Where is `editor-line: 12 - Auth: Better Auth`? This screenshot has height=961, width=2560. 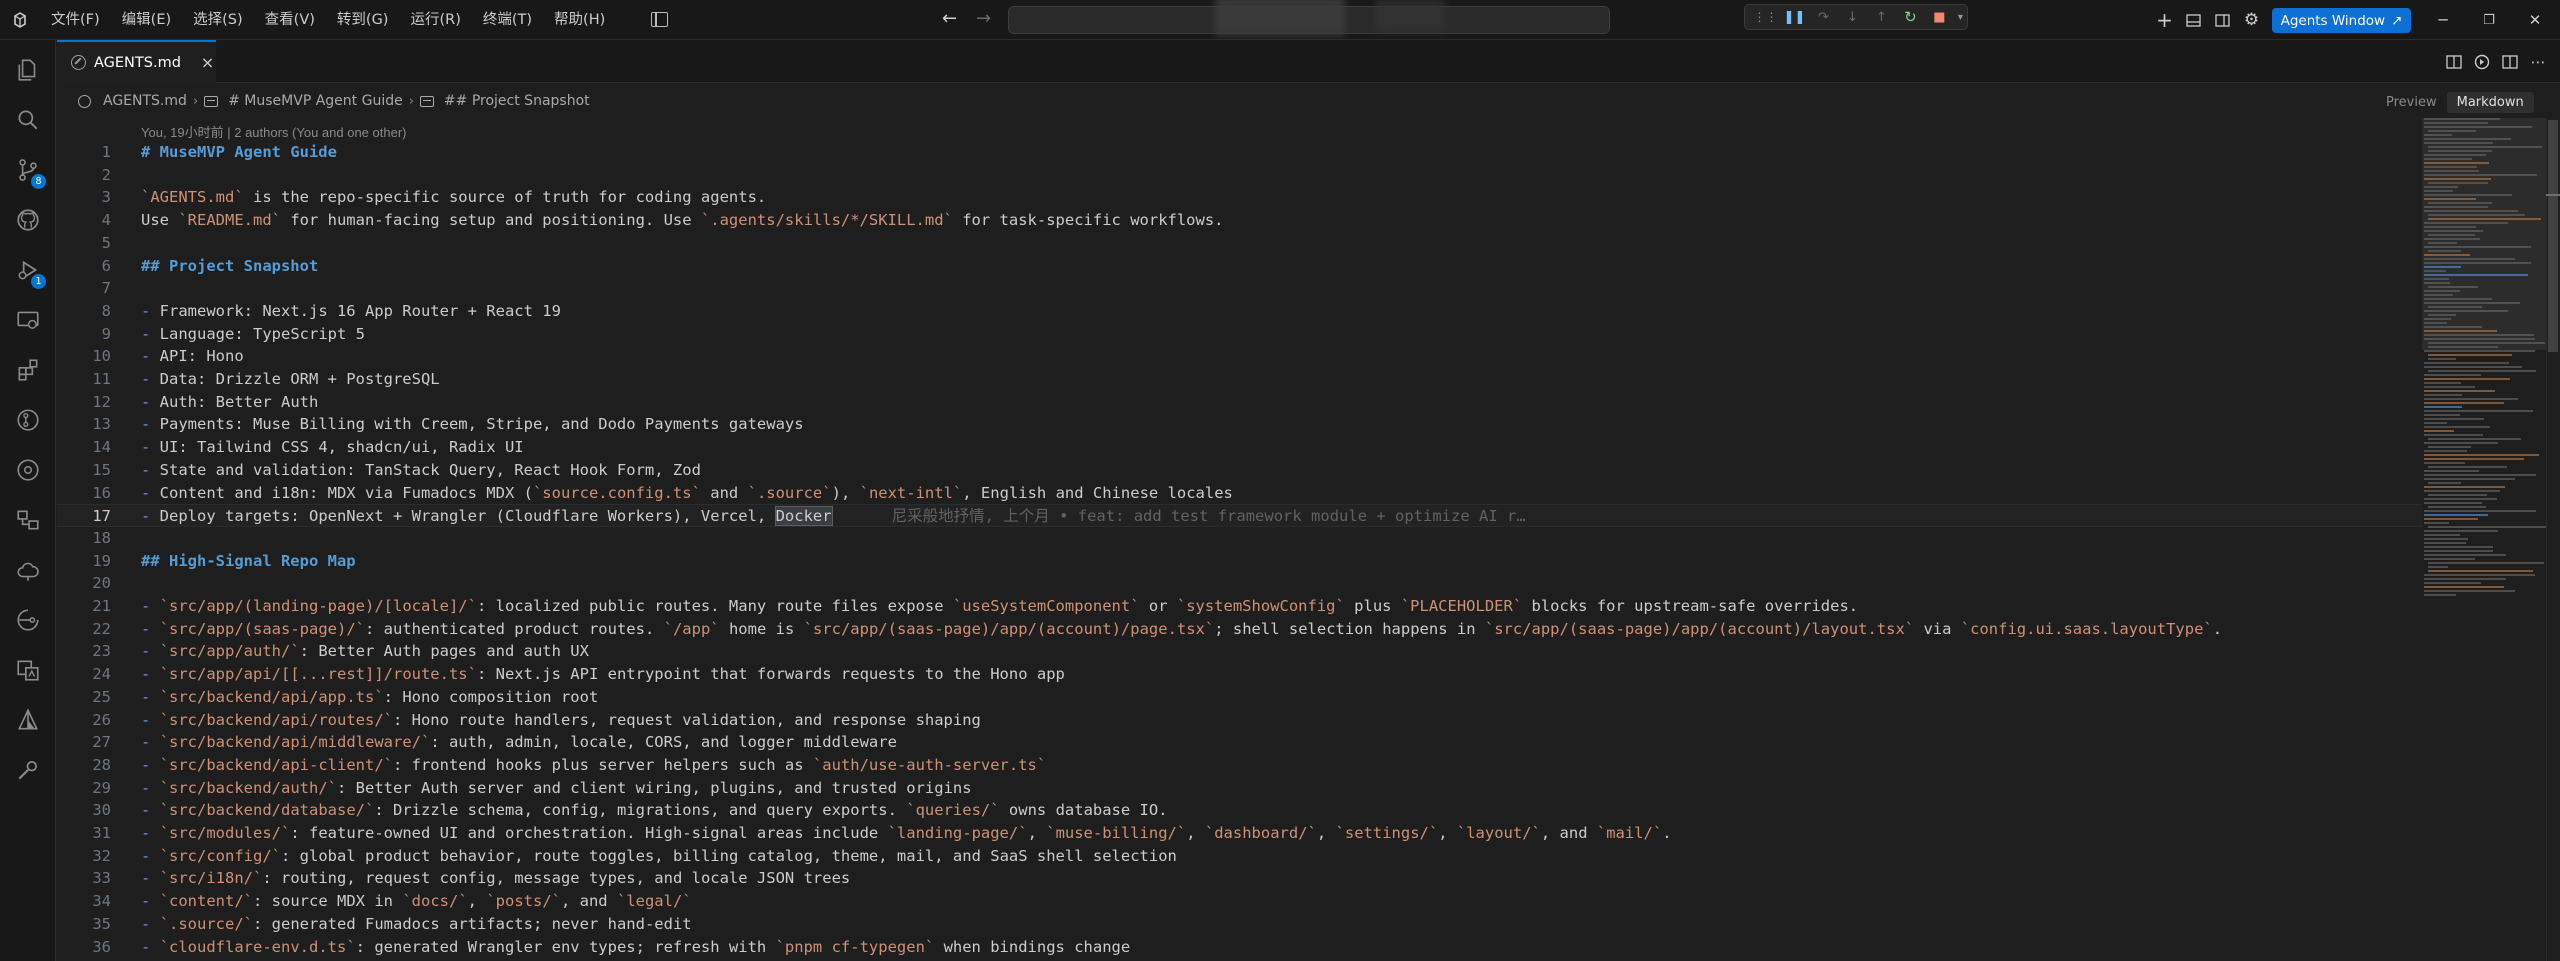 editor-line: 12 - Auth: Better Auth is located at coordinates (1239, 402).